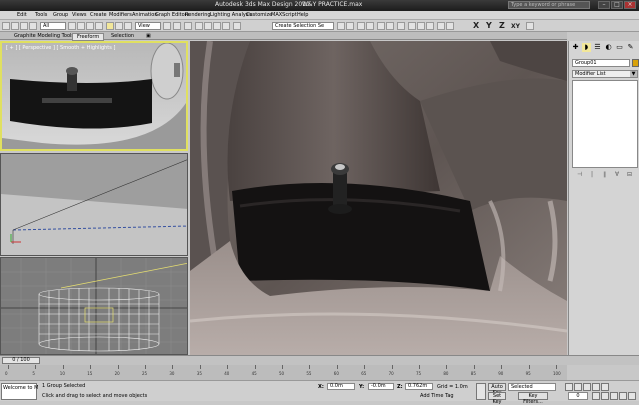 The height and width of the screenshot is (405, 639). What do you see at coordinates (177, 26) in the screenshot?
I see `select-manipulate-icon` at bounding box center [177, 26].